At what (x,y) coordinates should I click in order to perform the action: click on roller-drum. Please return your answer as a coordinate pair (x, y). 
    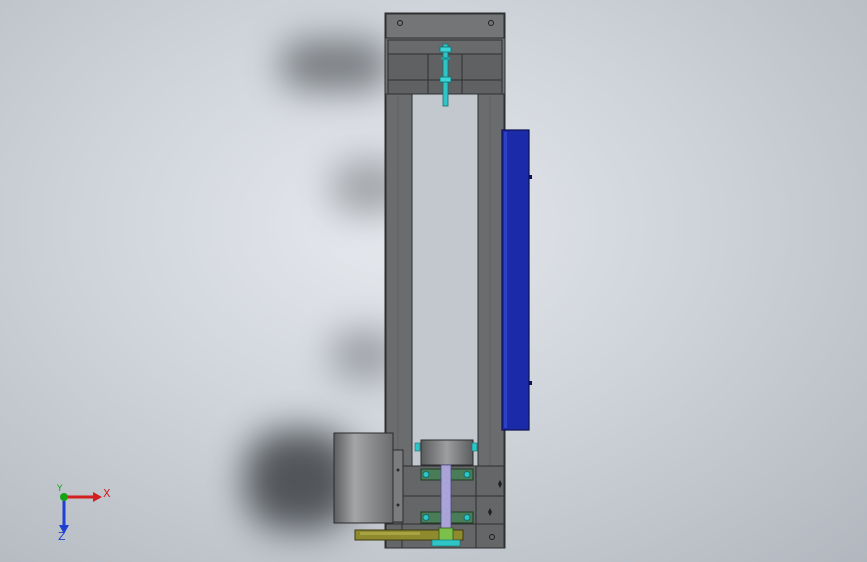
    Looking at the image, I should click on (368, 478).